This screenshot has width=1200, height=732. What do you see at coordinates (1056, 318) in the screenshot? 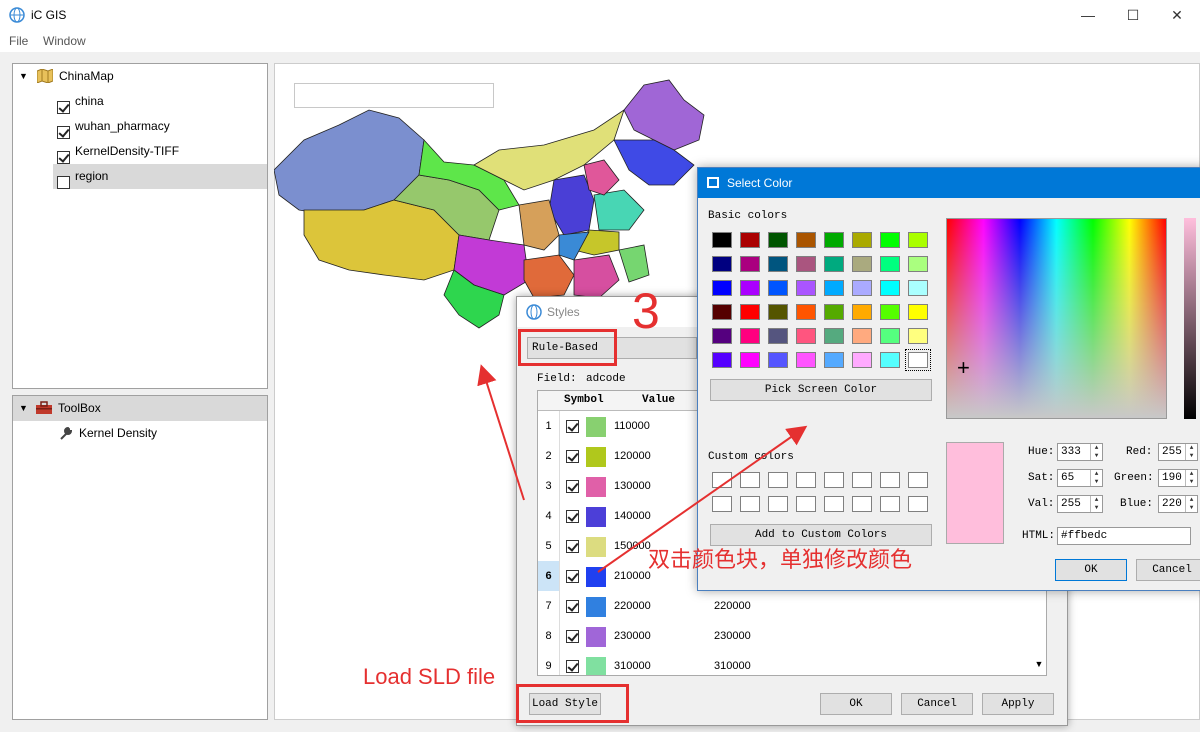
I see `hue-saturation-picker: +` at bounding box center [1056, 318].